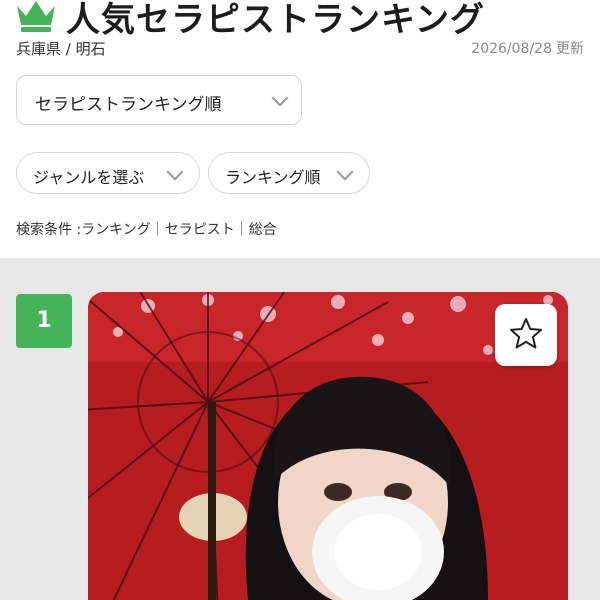  Describe the element at coordinates (61, 49) in the screenshot. I see `breadcrumb-location: 兵庫県 / 明石` at that location.